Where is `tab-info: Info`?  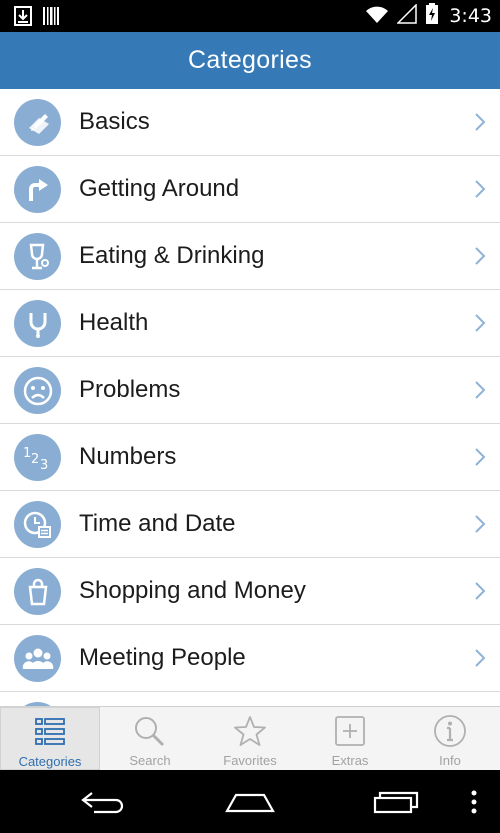 tab-info: Info is located at coordinates (450, 738).